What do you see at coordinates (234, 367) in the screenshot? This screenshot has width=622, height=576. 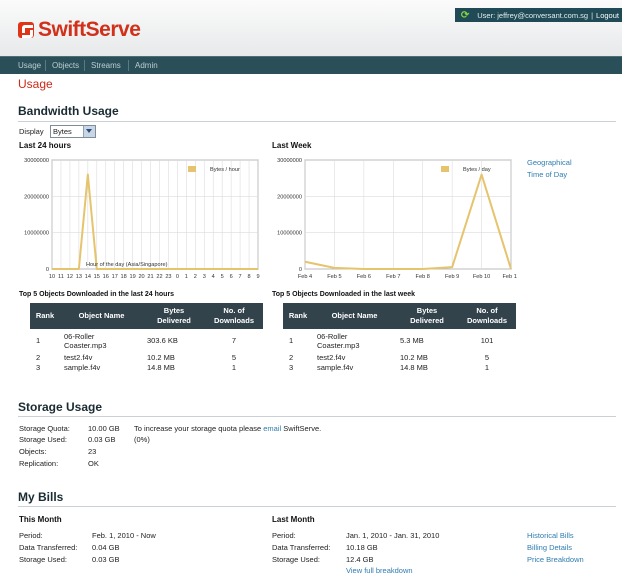 I see `downloads-cell: 1` at bounding box center [234, 367].